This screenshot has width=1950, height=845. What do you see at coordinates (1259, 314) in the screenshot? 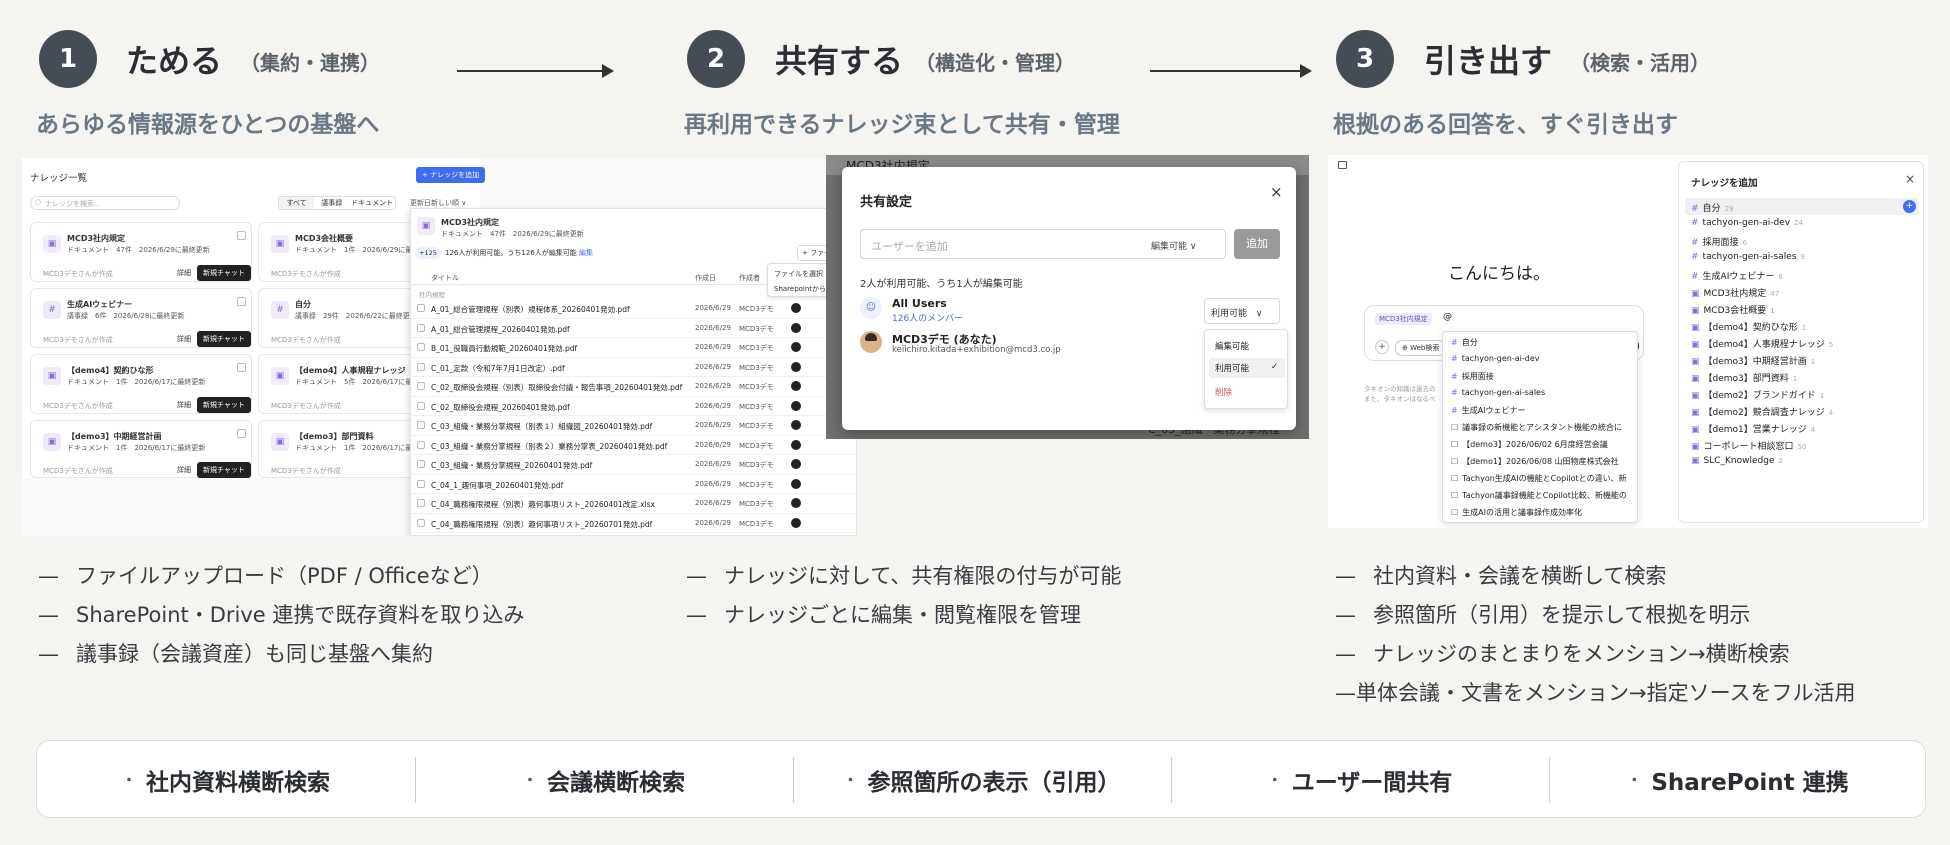
I see `chevron-down-icon: ∨` at bounding box center [1259, 314].